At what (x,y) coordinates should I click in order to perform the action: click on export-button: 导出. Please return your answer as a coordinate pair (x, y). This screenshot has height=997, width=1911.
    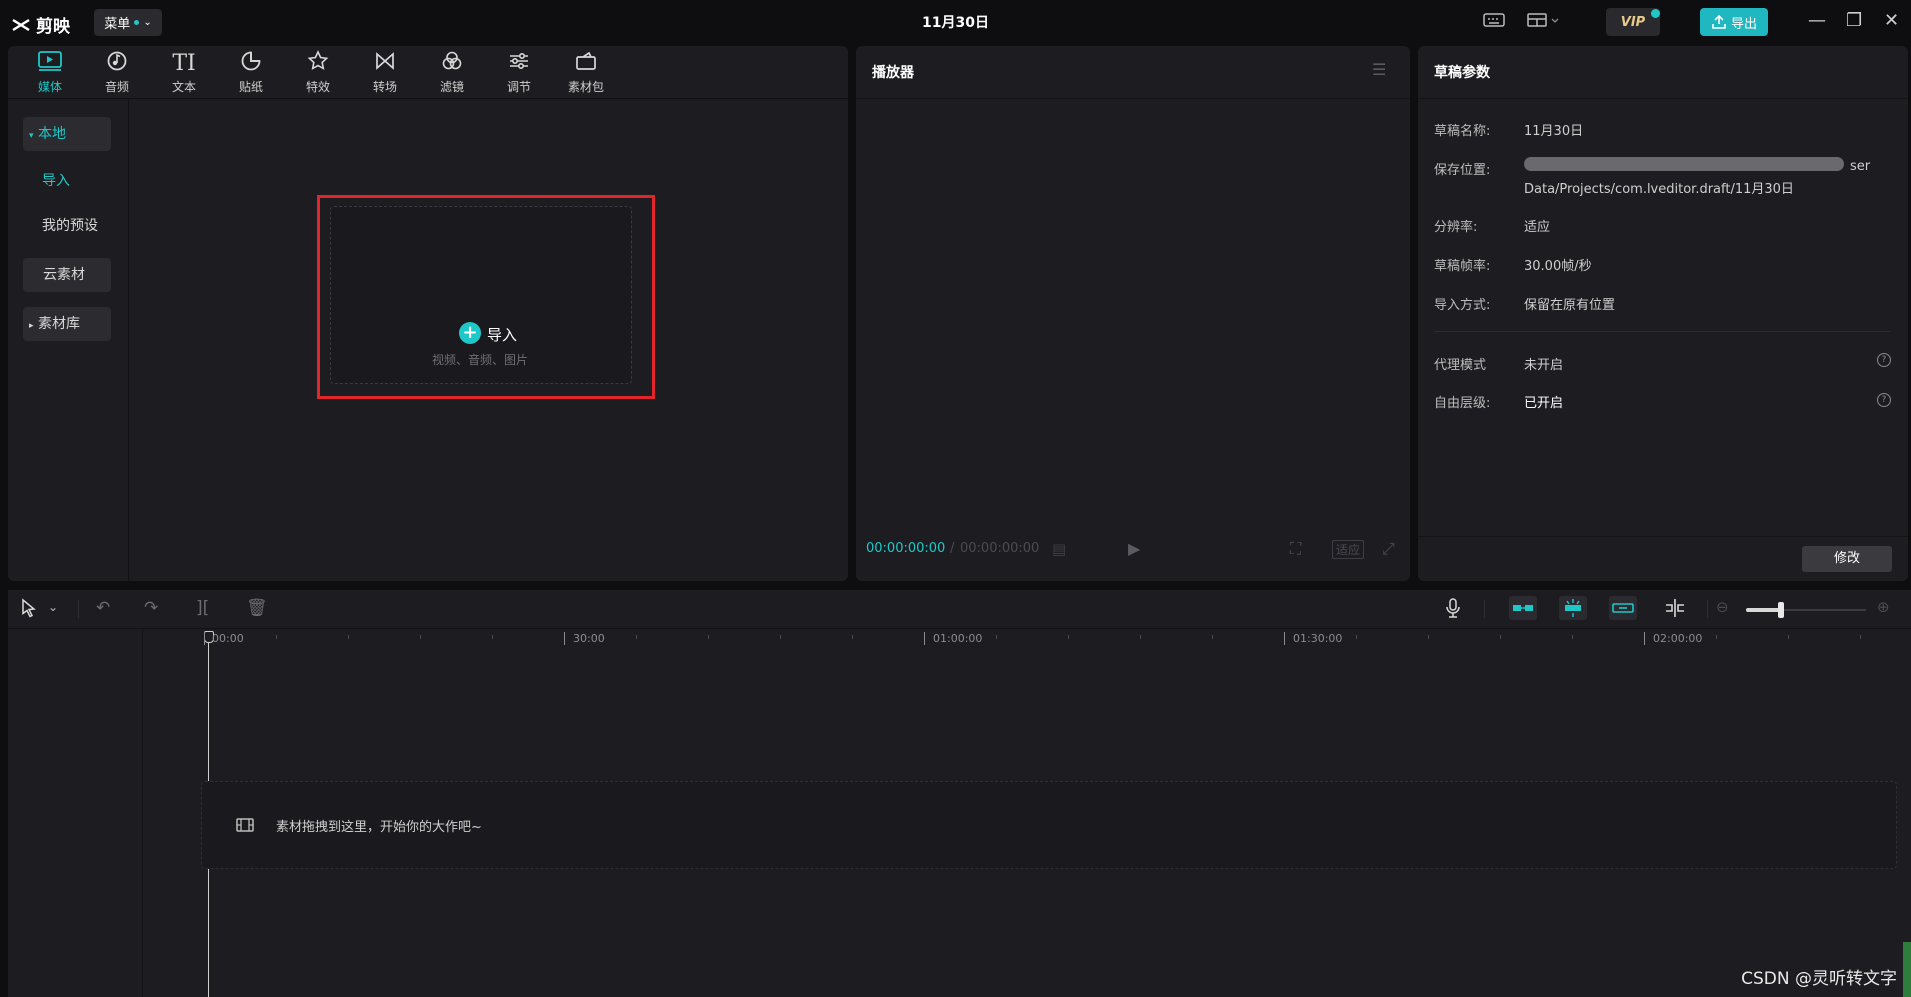
    Looking at the image, I should click on (1734, 22).